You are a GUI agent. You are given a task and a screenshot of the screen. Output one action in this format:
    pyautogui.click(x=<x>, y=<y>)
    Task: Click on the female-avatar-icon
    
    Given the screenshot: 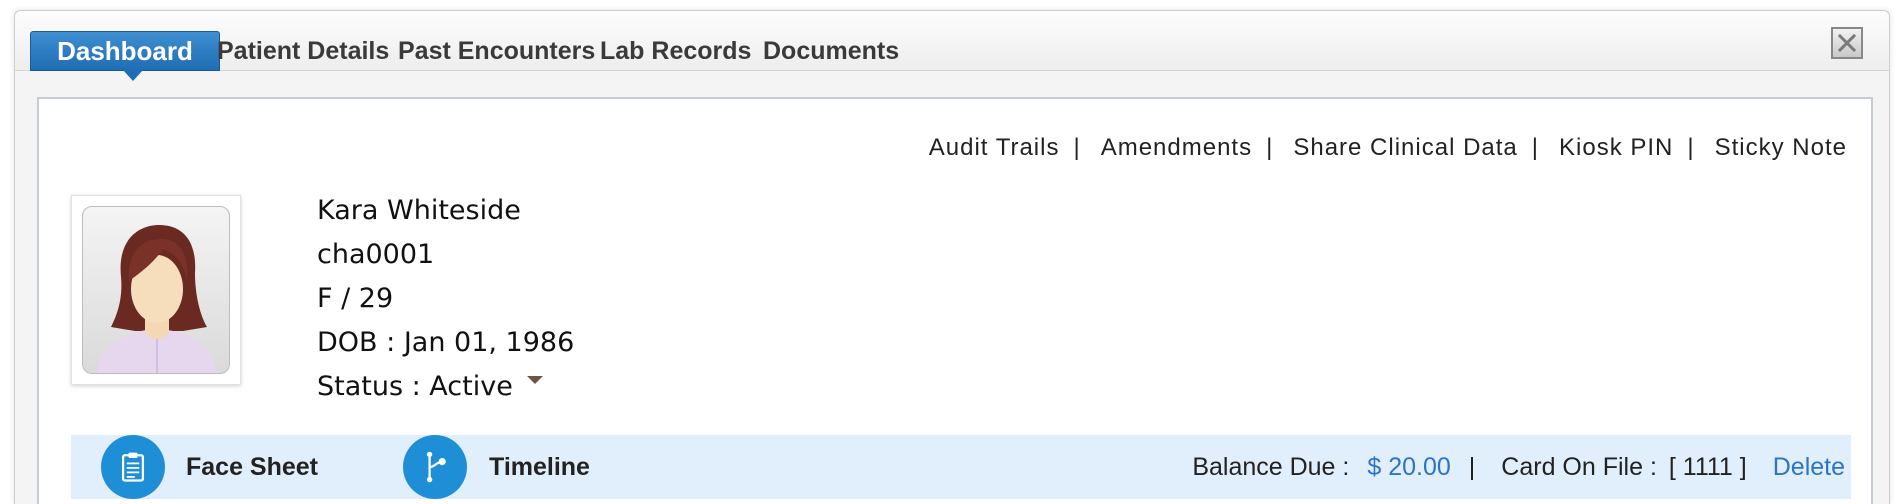 What is the action you would take?
    pyautogui.click(x=157, y=299)
    